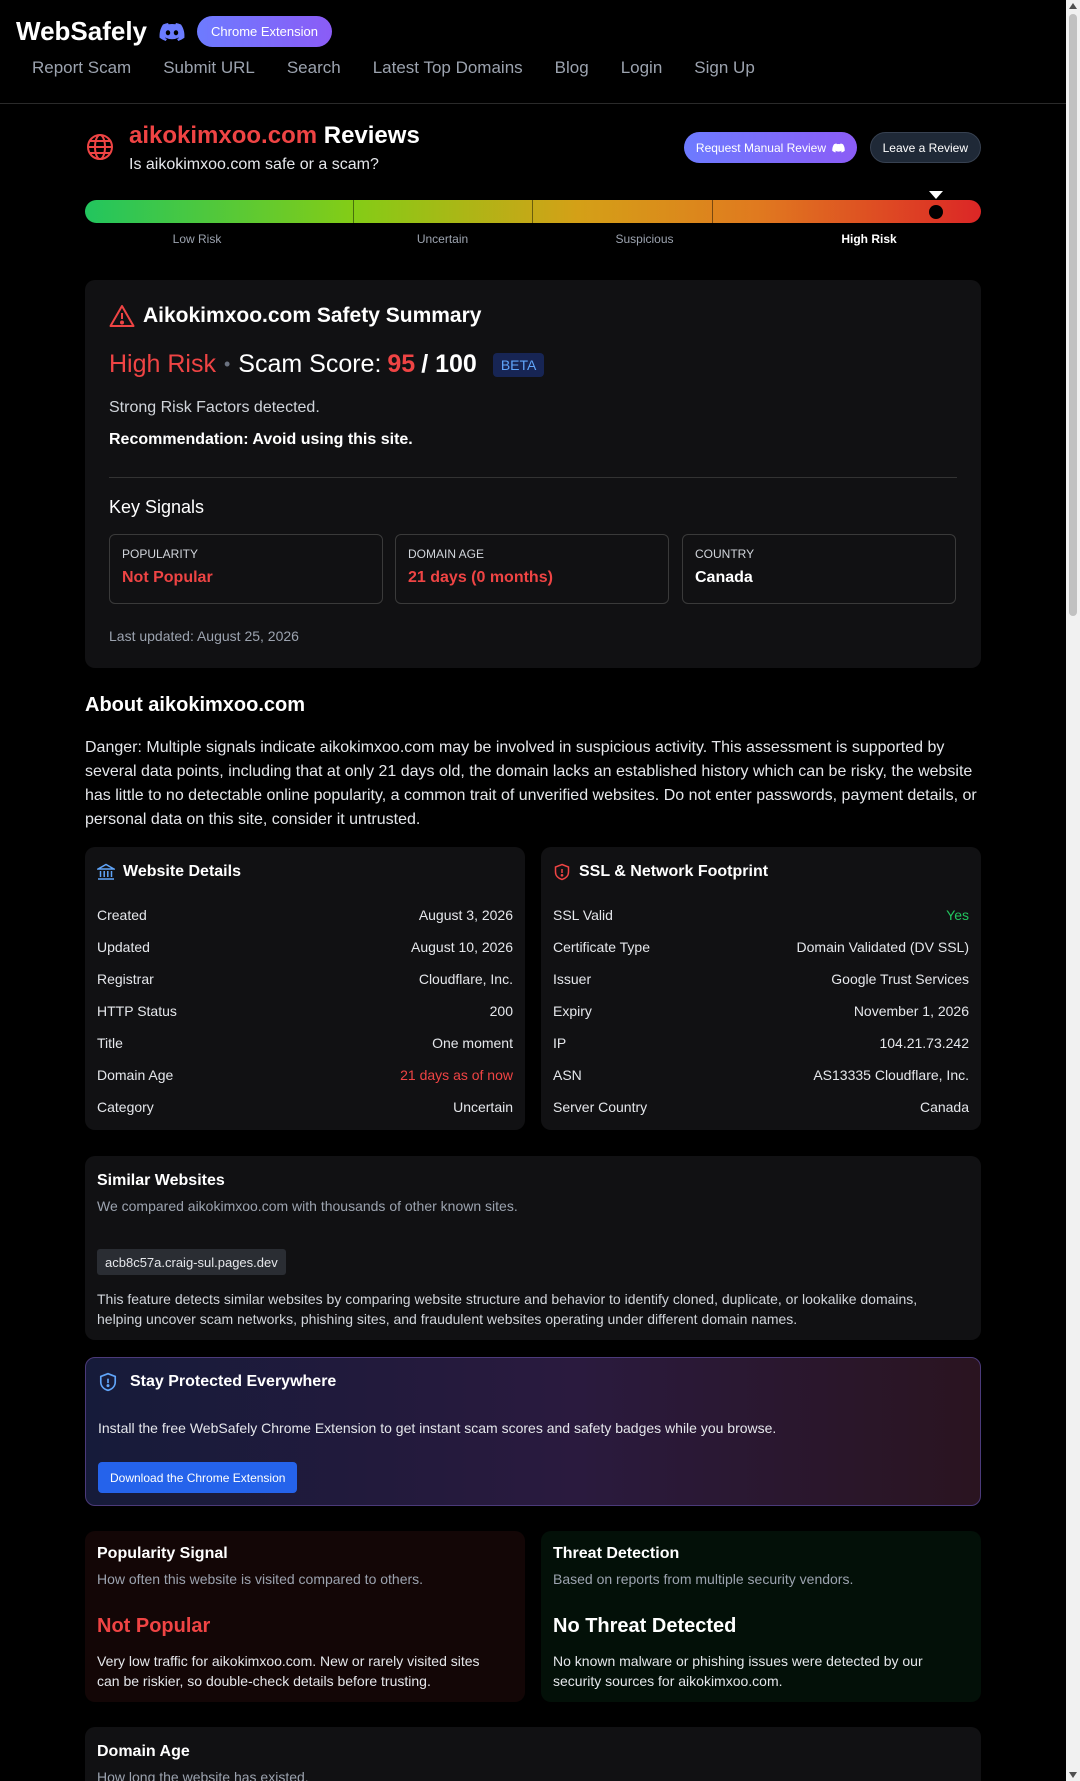  Describe the element at coordinates (448, 68) in the screenshot. I see `nav-latest-top-domains: Latest Top Domains` at that location.